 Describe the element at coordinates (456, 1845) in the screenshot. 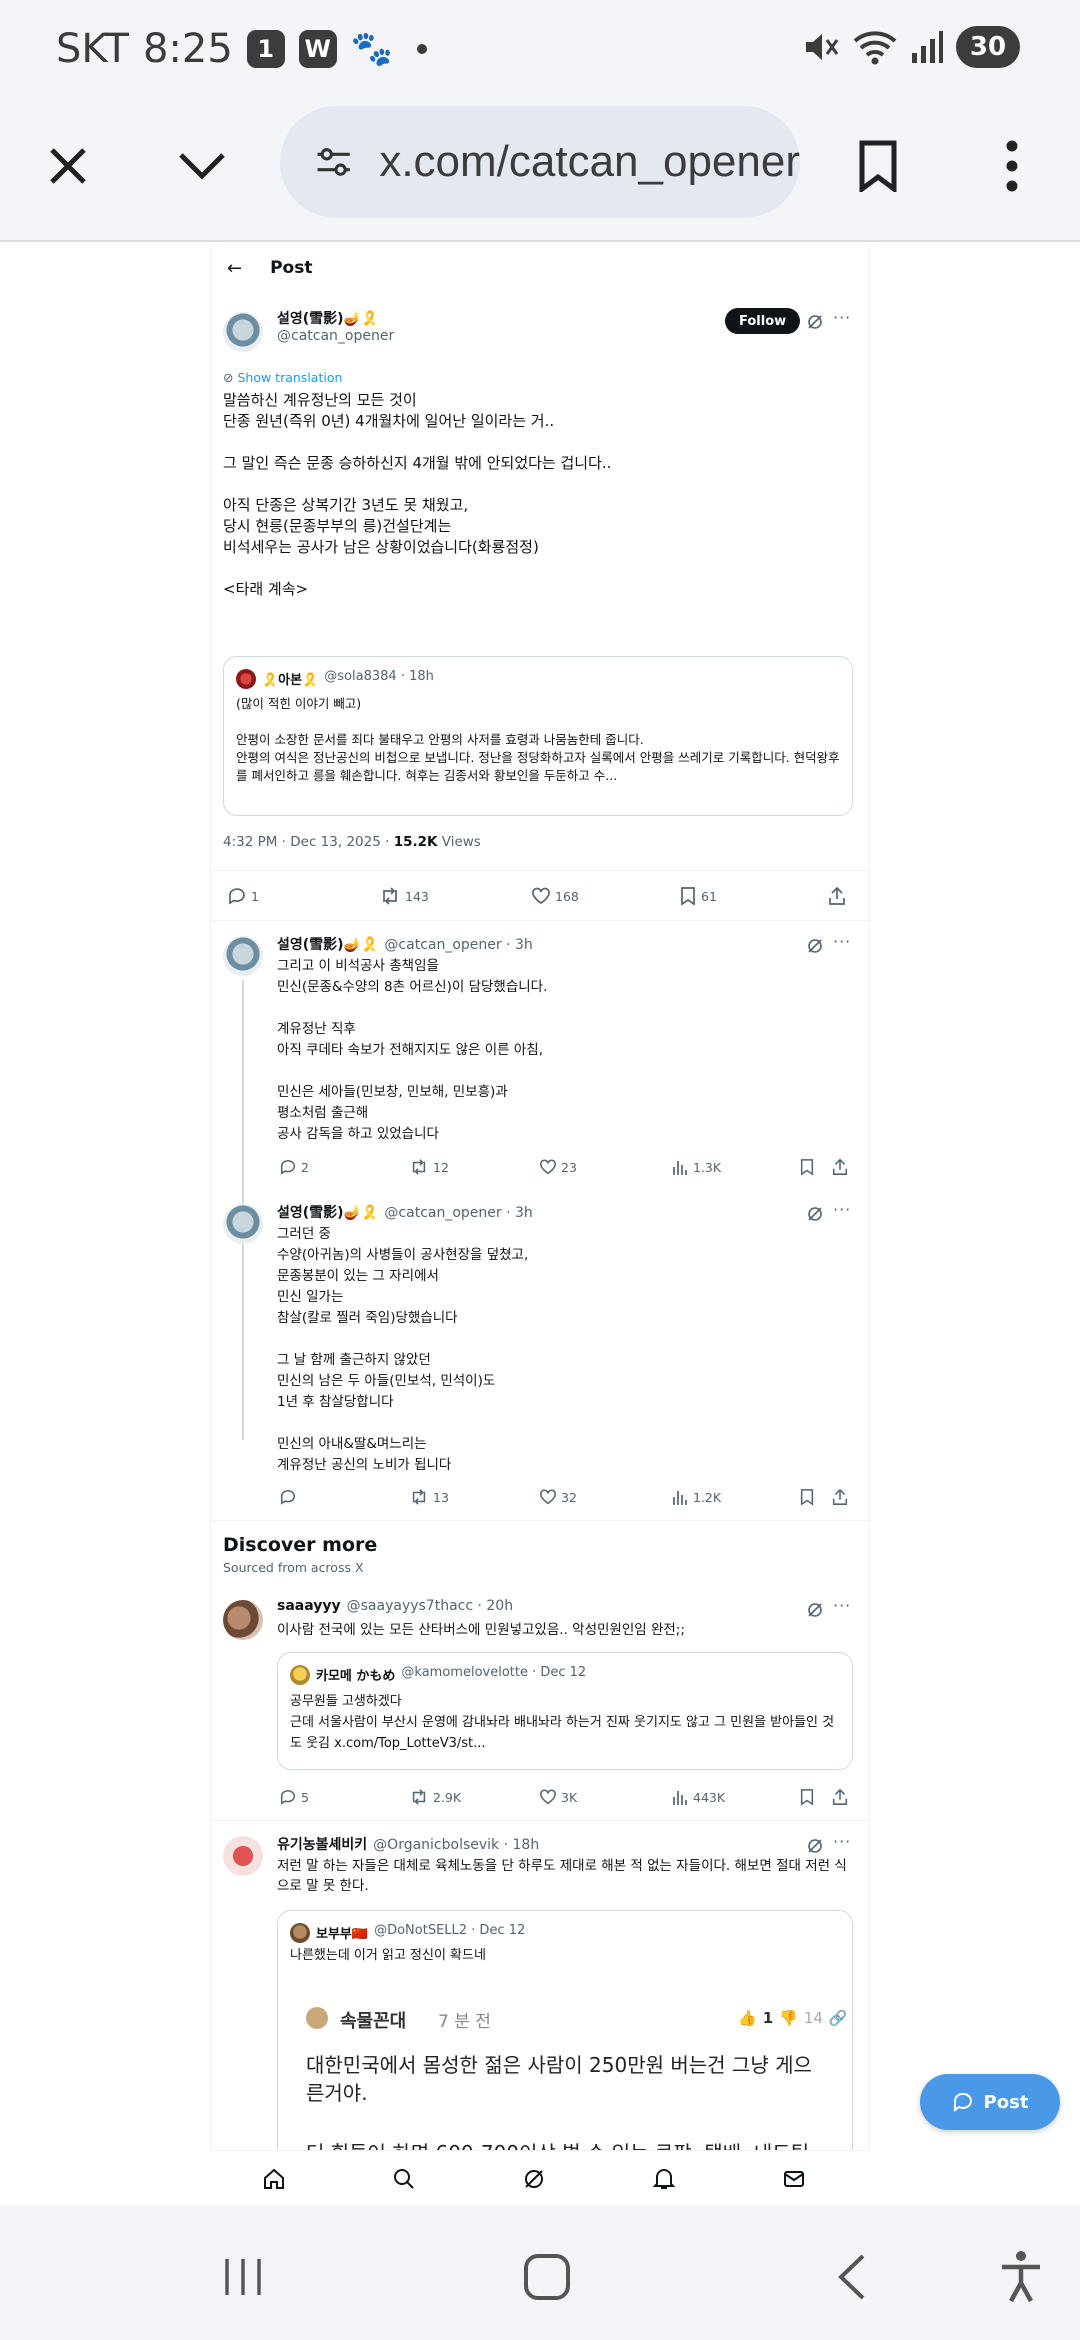

I see `author-handle: @Organicbolsevik · 18h` at that location.